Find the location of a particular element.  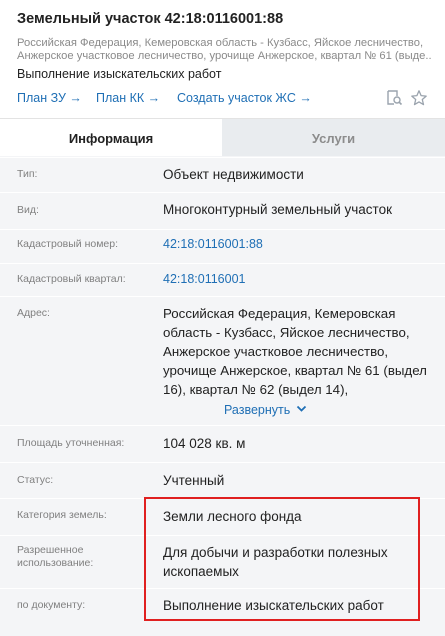

row-value-line: ископаемых is located at coordinates (201, 571).